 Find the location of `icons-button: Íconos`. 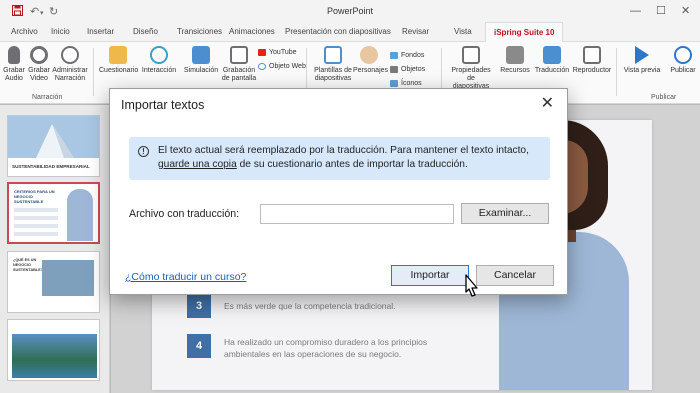

icons-button: Íconos is located at coordinates (406, 83).